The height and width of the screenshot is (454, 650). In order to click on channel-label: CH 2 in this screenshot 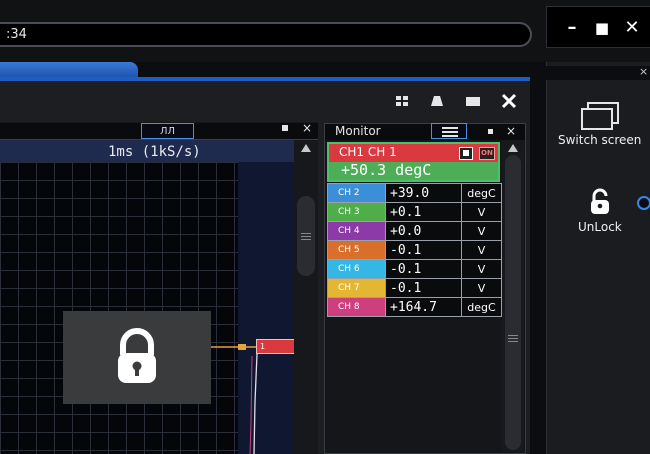, I will do `click(356, 193)`.